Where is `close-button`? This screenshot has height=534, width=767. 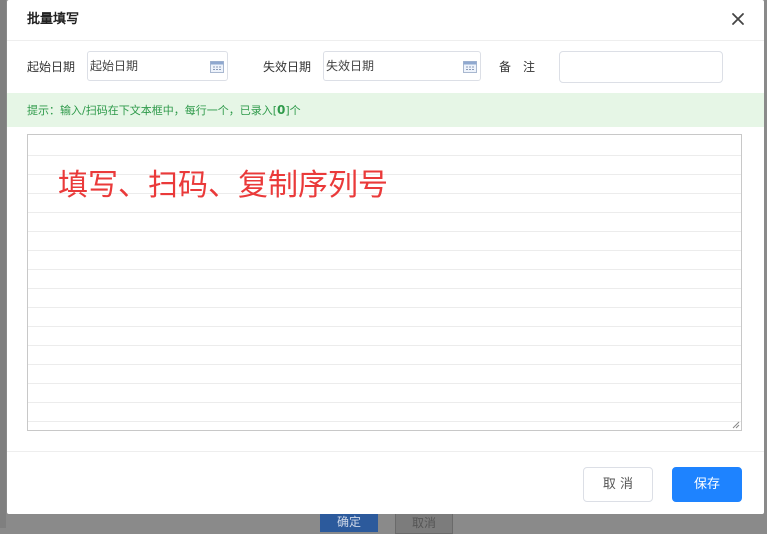
close-button is located at coordinates (738, 19).